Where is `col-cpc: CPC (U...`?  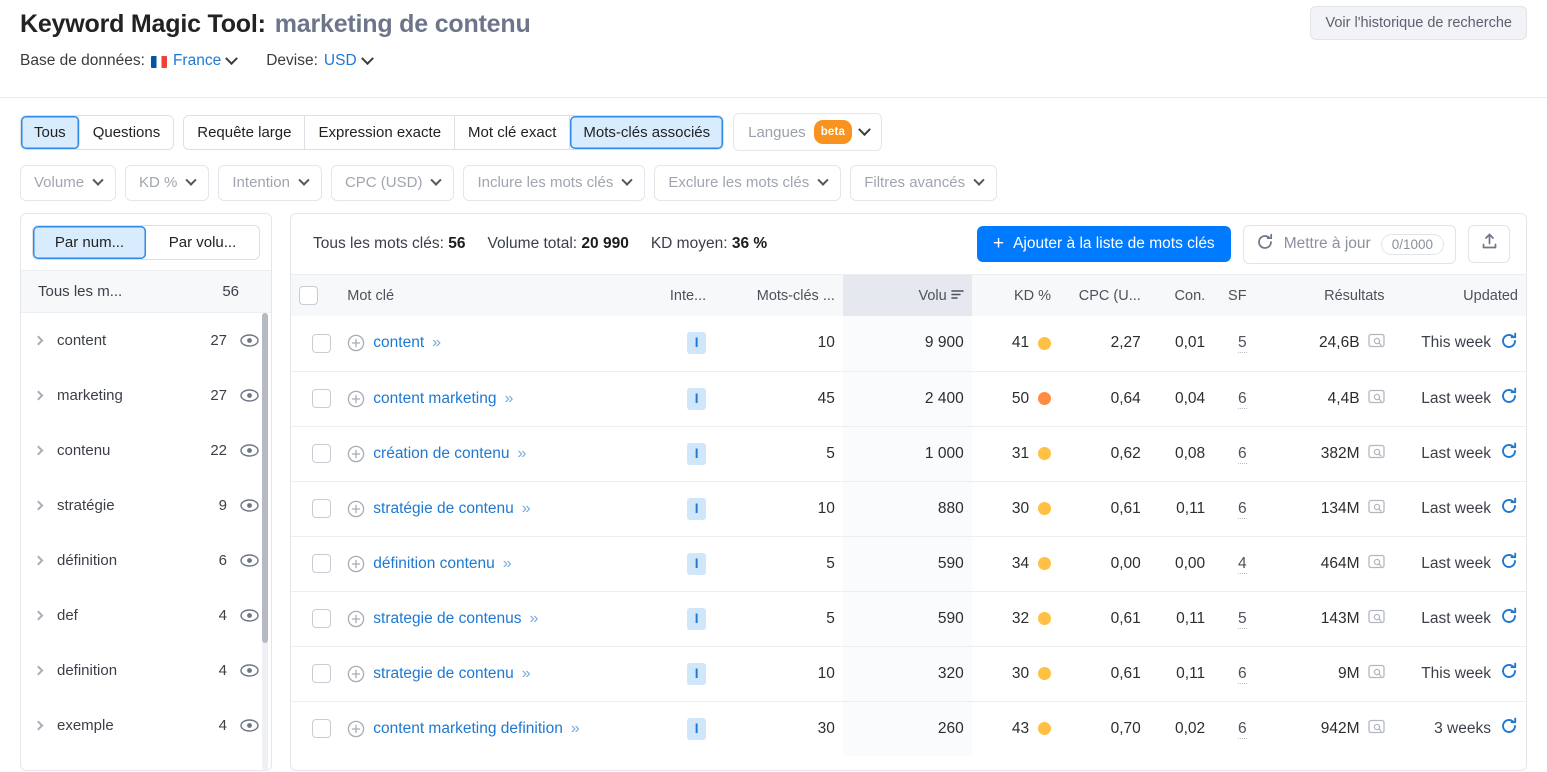
col-cpc: CPC (U... is located at coordinates (1104, 295).